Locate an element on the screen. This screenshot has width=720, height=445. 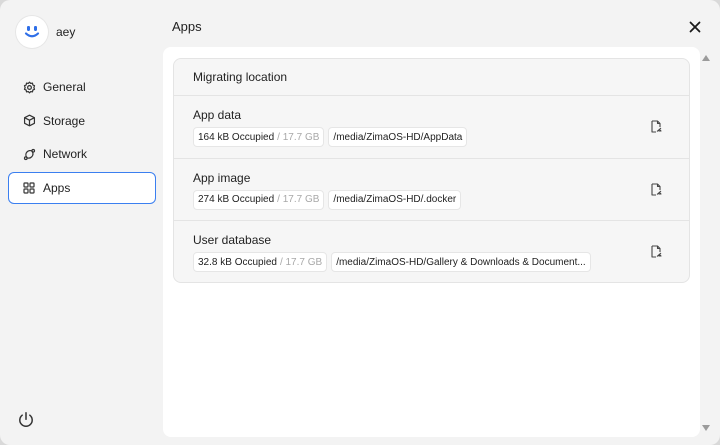
occupancy-badge: 274 kB Occupied / 17.7 GB is located at coordinates (259, 199).